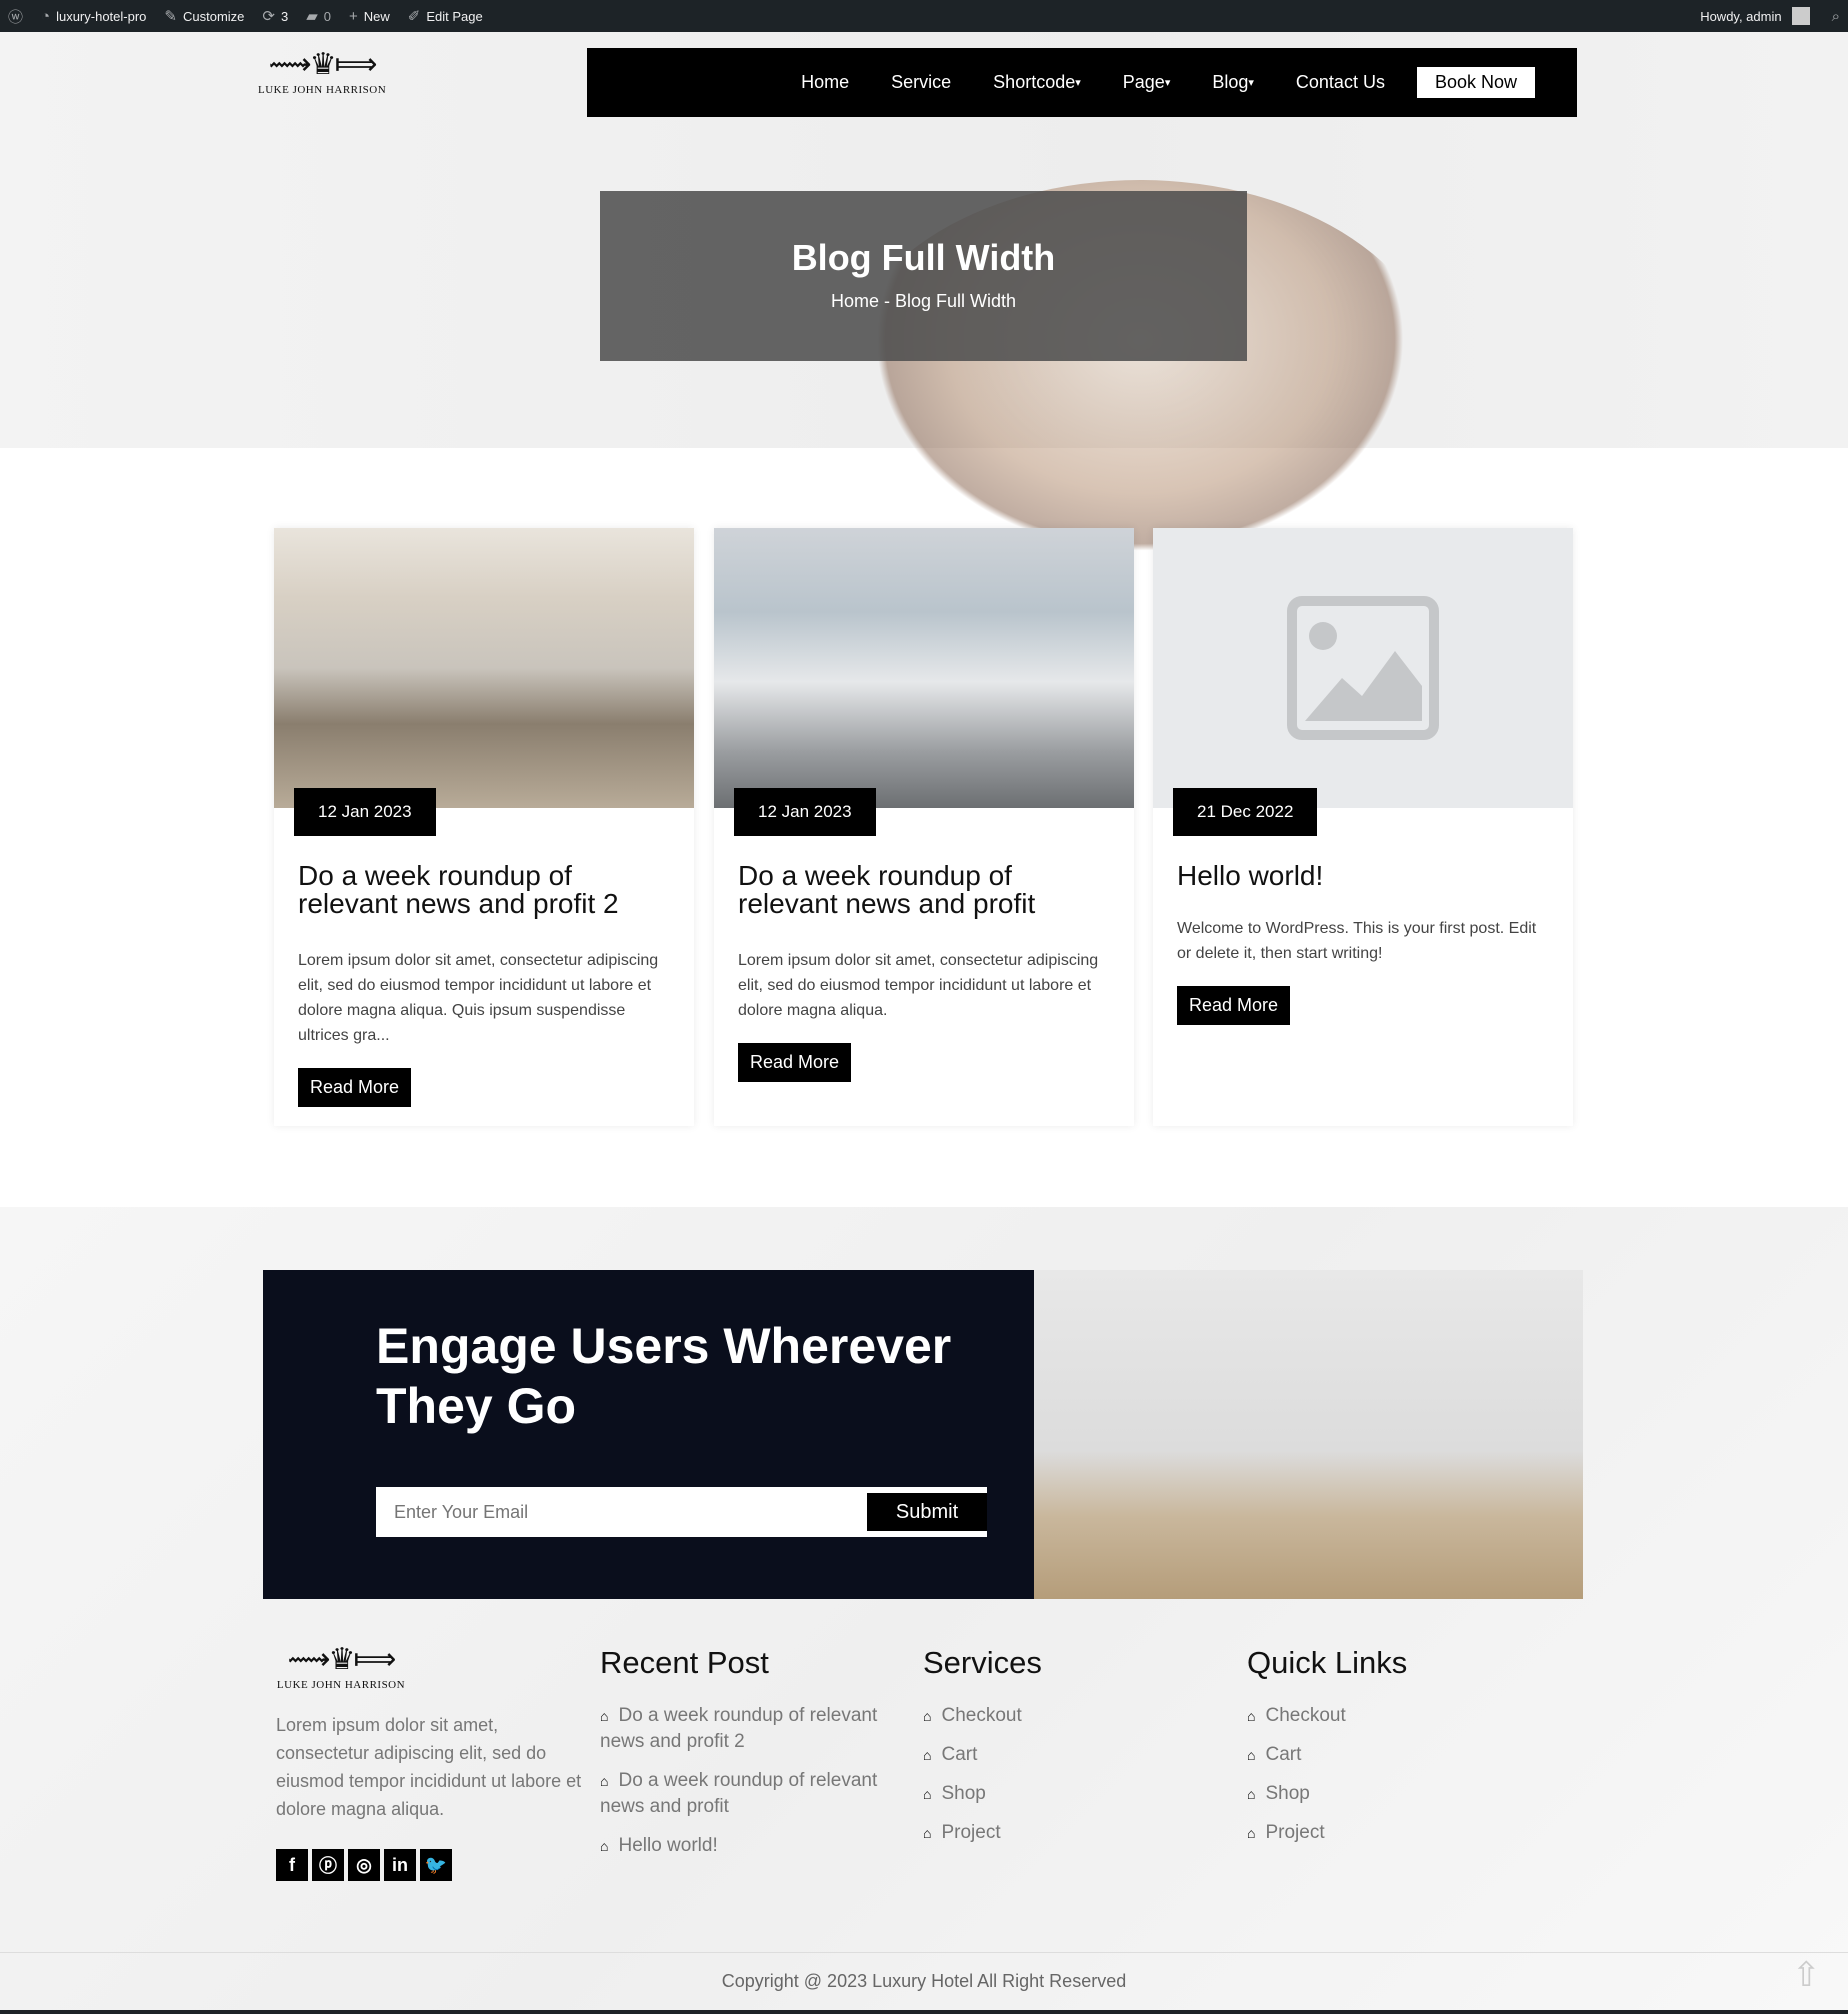 Image resolution: width=1848 pixels, height=2014 pixels. I want to click on breadcrumb-home: Home, so click(855, 301).